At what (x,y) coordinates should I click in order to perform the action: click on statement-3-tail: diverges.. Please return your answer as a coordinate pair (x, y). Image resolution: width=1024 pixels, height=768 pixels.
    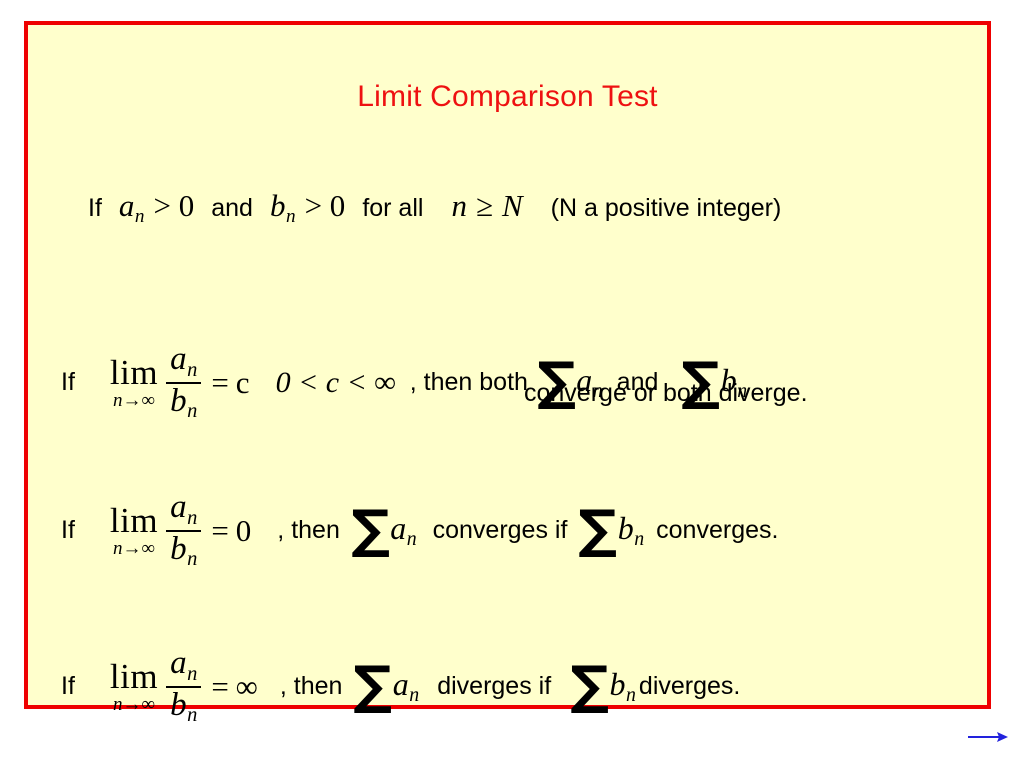
    Looking at the image, I should click on (689, 686).